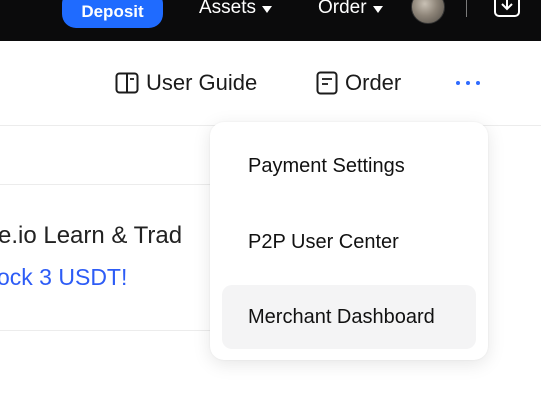 The image size is (541, 399). Describe the element at coordinates (228, 9) in the screenshot. I see `assets-label: Assets` at that location.